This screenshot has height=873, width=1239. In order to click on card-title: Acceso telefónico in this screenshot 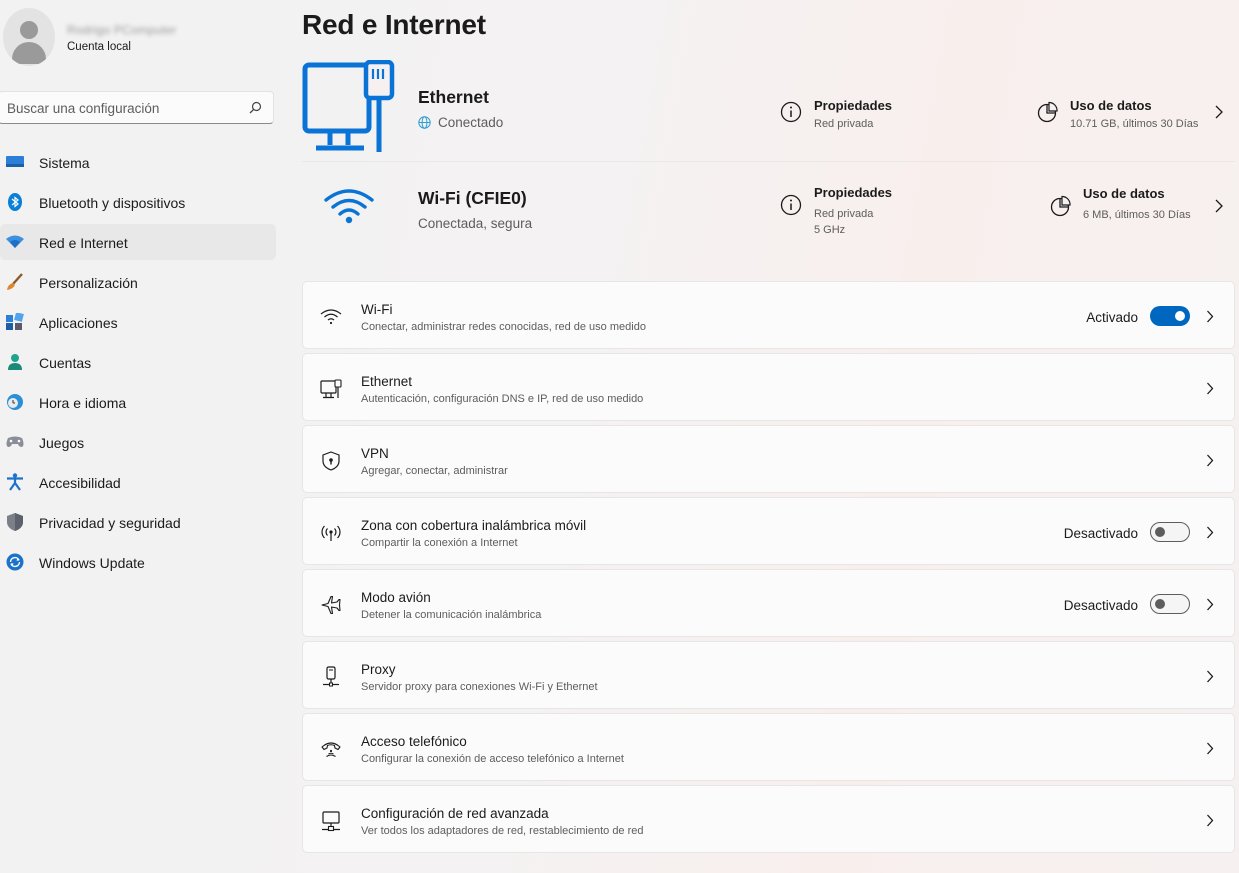, I will do `click(414, 741)`.